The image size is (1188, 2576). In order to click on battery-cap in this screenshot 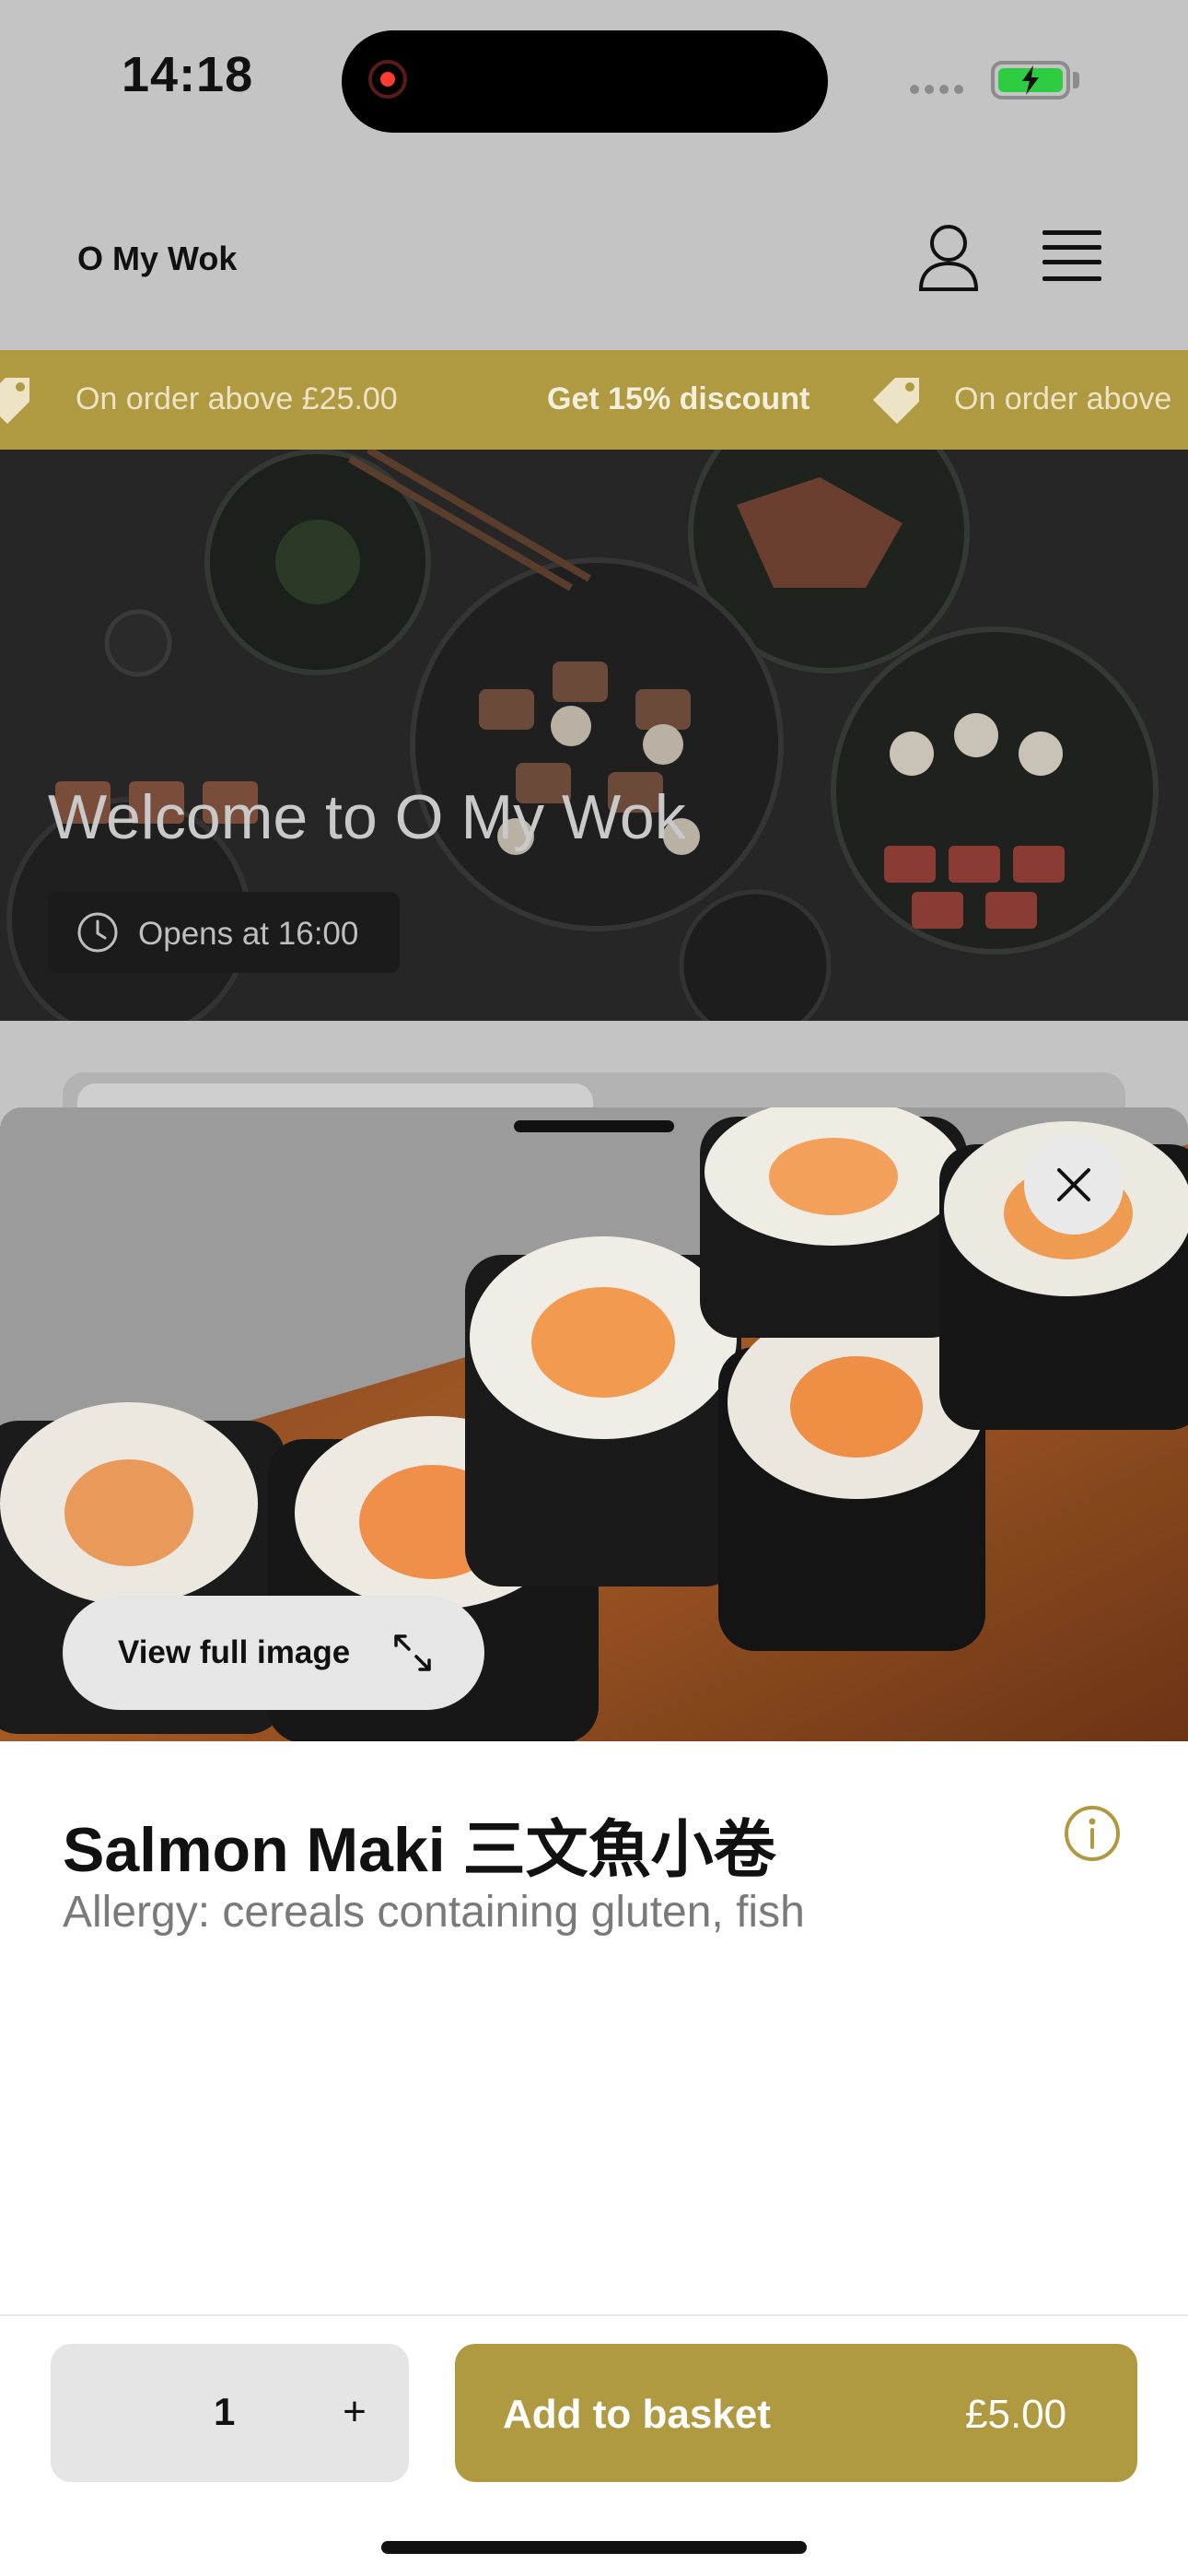, I will do `click(1076, 80)`.